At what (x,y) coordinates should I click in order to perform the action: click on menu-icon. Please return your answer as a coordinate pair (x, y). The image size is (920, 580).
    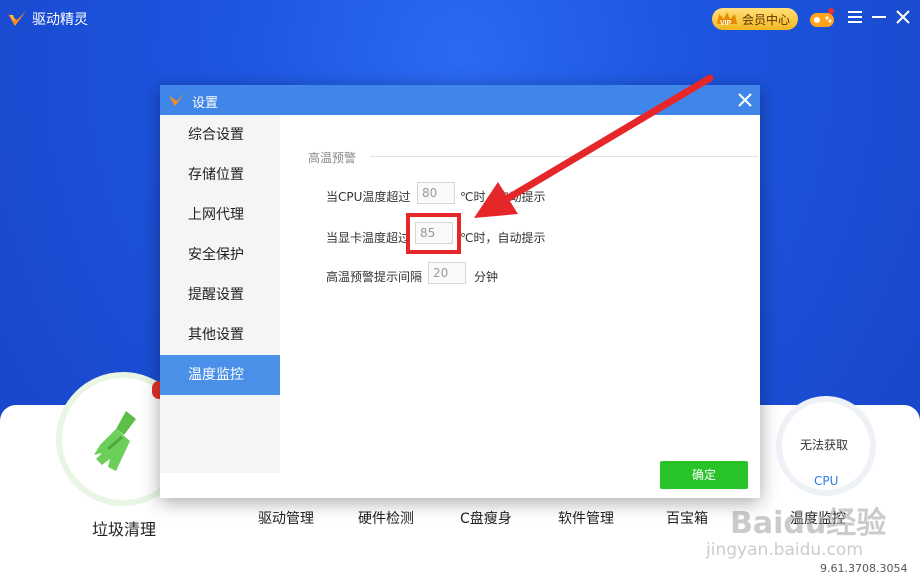
    Looking at the image, I should click on (855, 17).